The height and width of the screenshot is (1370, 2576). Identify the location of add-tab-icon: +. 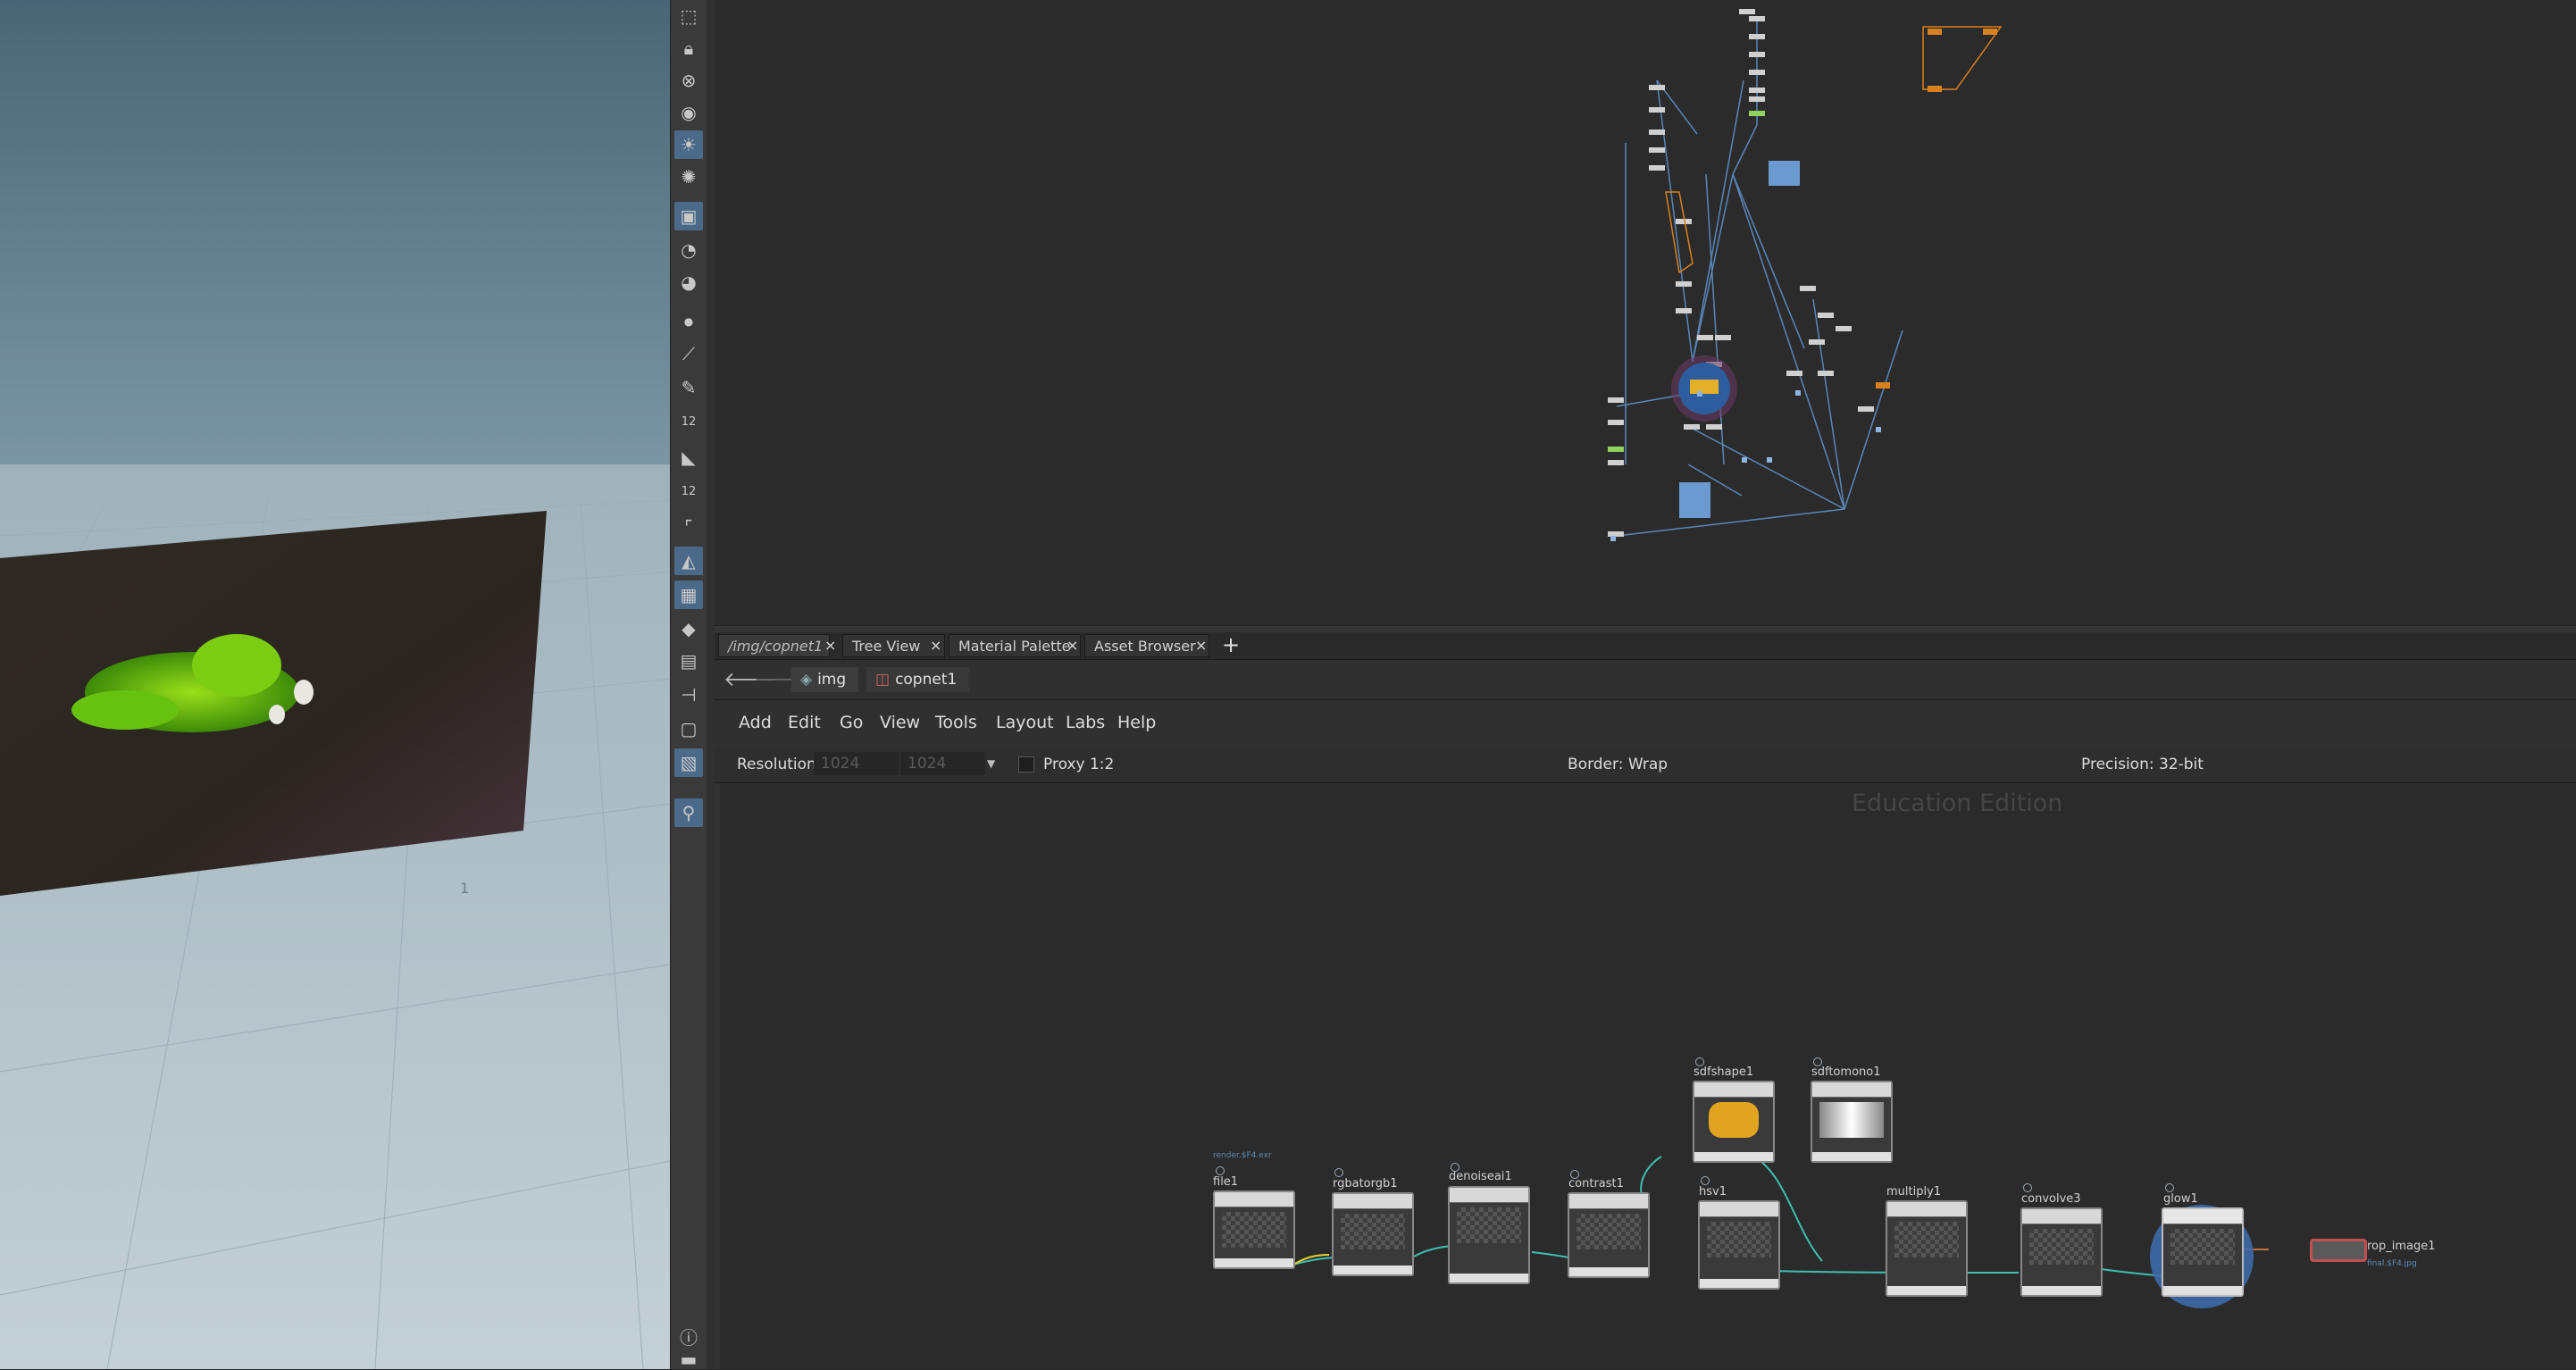
(1231, 644).